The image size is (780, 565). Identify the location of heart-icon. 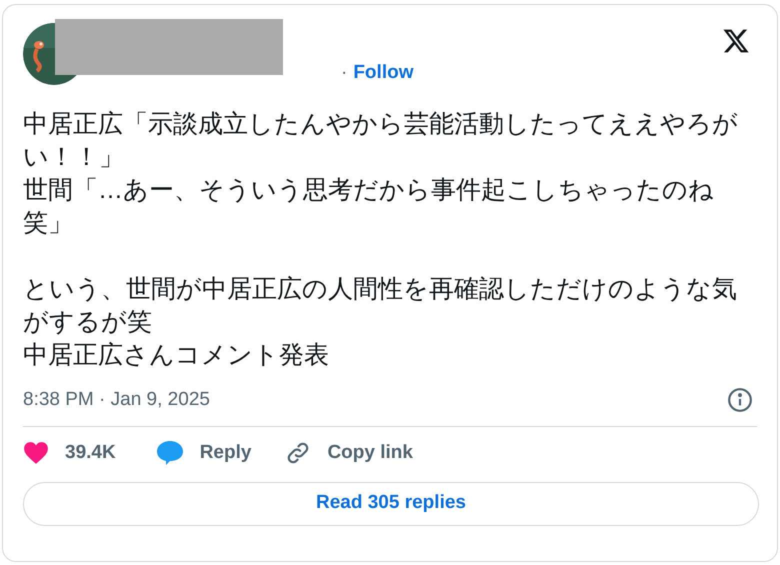
(36, 453).